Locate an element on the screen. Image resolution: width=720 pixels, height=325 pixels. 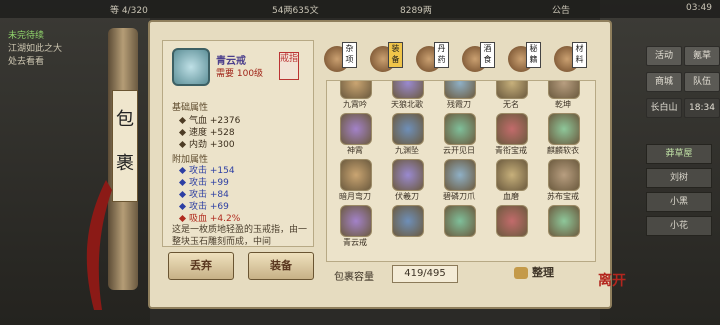
inventory-slot: 乾坤 is located at coordinates (563, 98).